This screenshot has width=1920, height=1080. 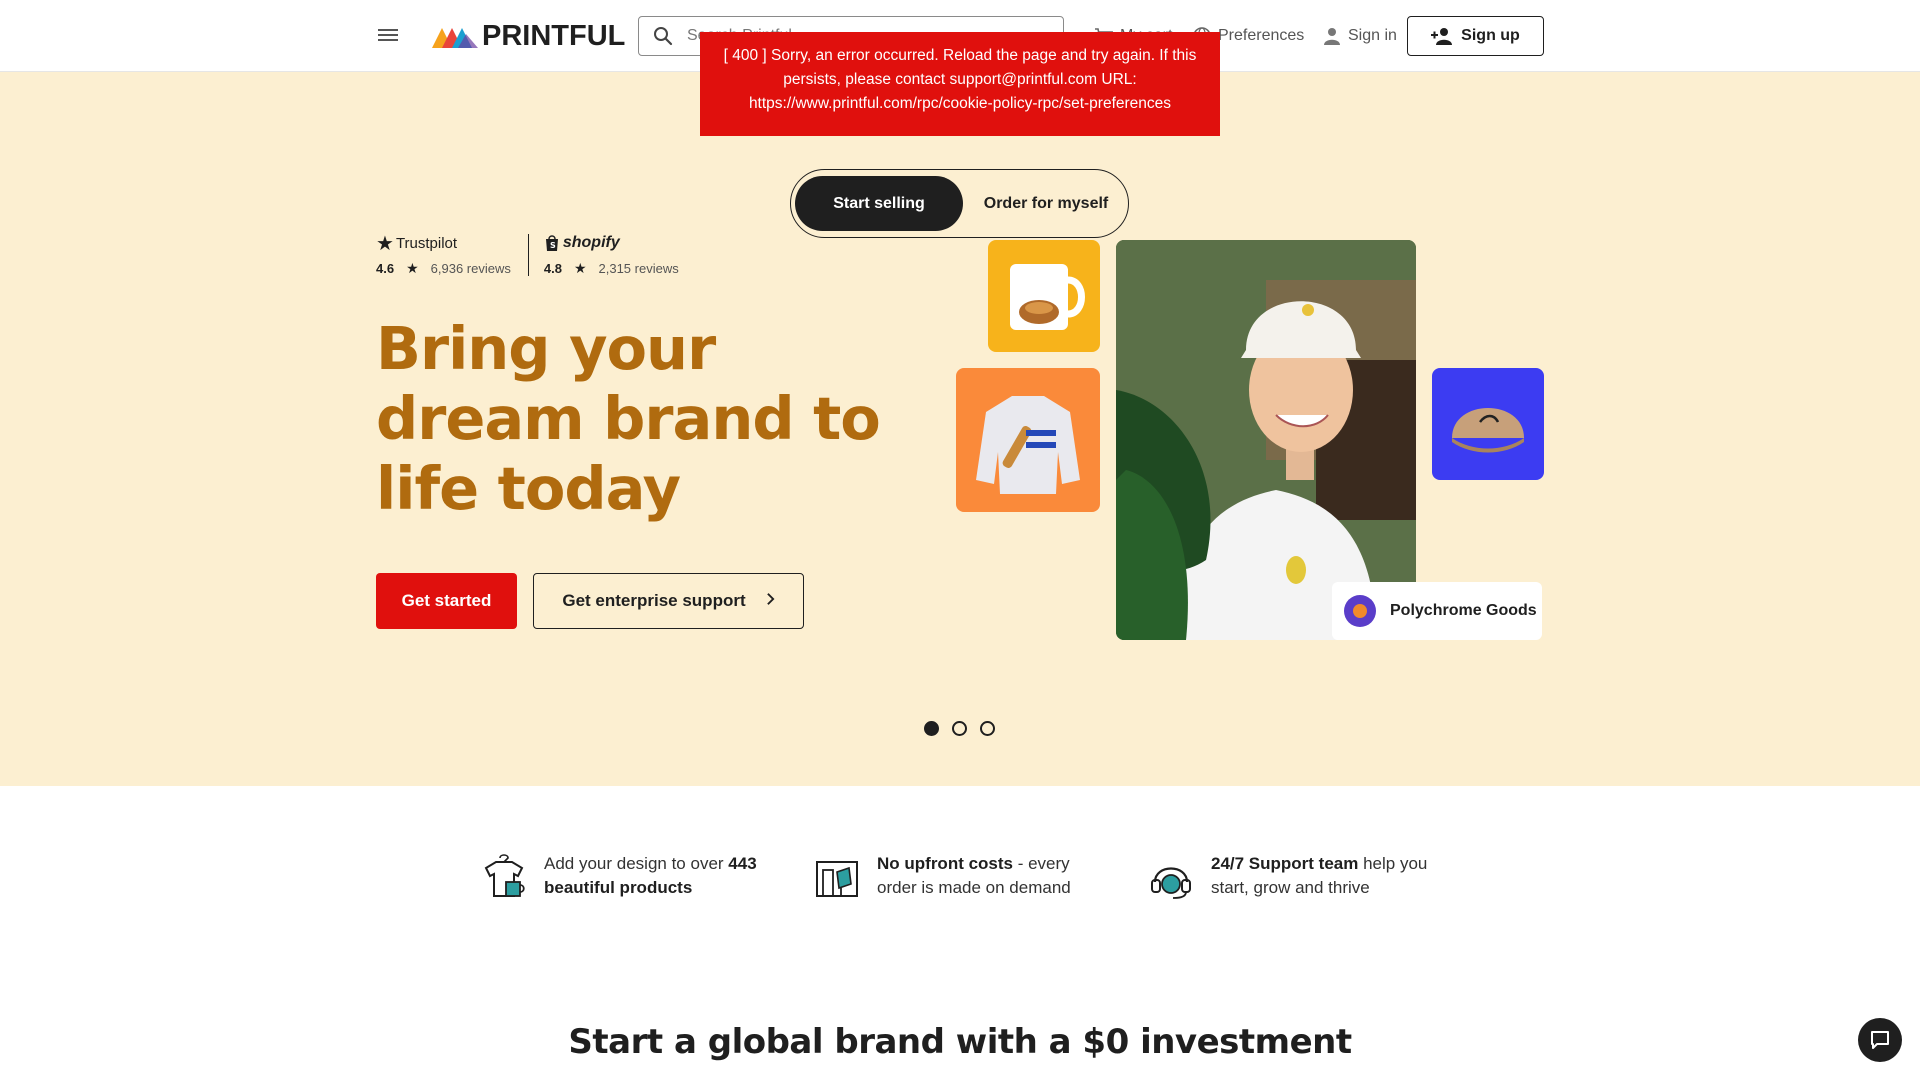 I want to click on logo: PRINTFUL, so click(x=528, y=36).